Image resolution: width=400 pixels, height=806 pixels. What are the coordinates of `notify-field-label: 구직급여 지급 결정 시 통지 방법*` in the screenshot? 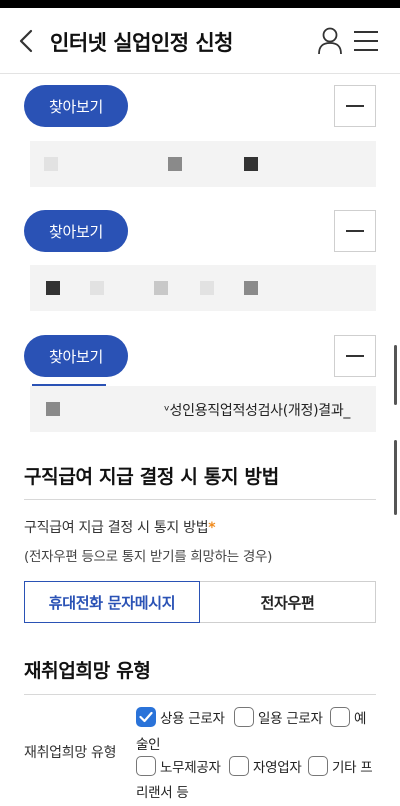 It's located at (120, 527).